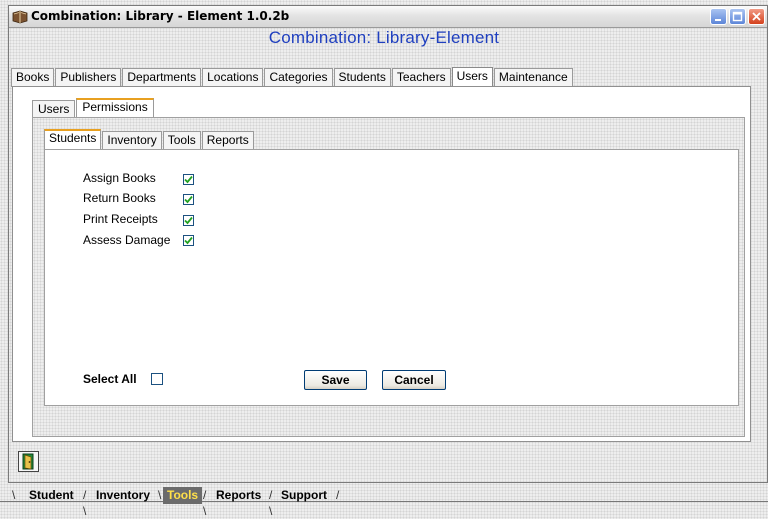 Image resolution: width=768 pixels, height=519 pixels. I want to click on print-receipts-checkbox, so click(188, 220).